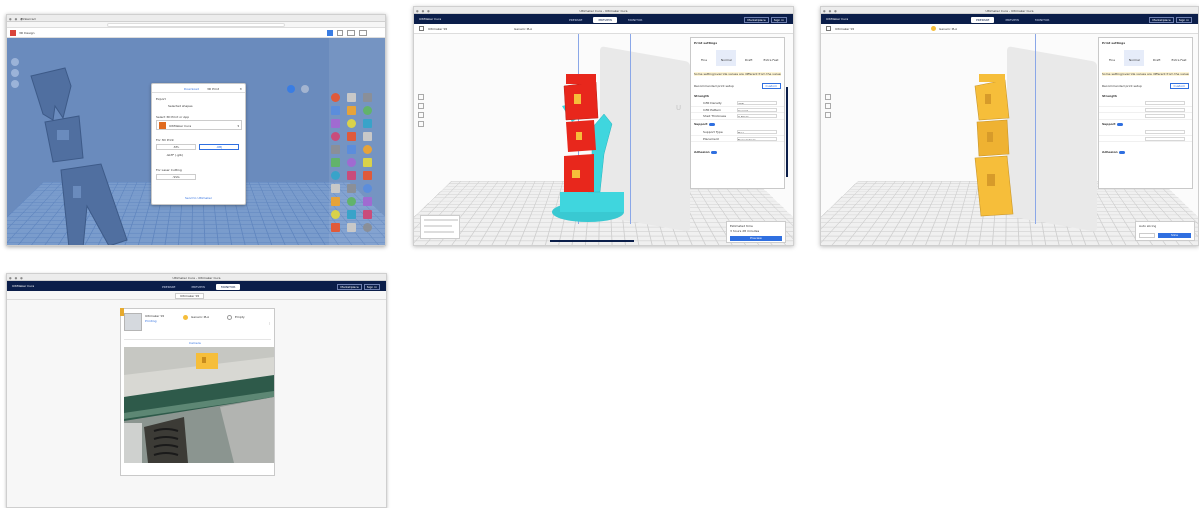 The width and height of the screenshot is (1199, 508). I want to click on yellow-model, so click(999, 149).